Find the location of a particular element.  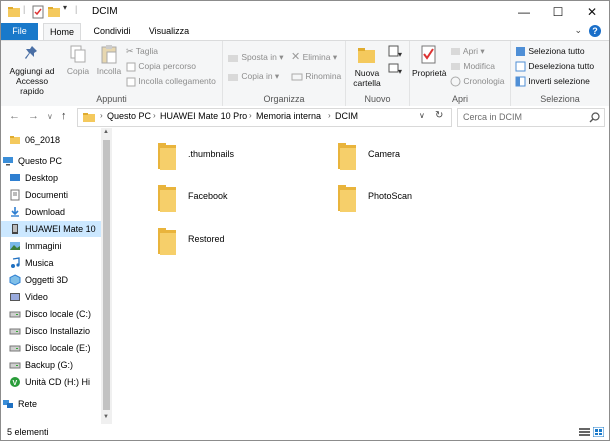

nav-item: Musica is located at coordinates (51, 263).